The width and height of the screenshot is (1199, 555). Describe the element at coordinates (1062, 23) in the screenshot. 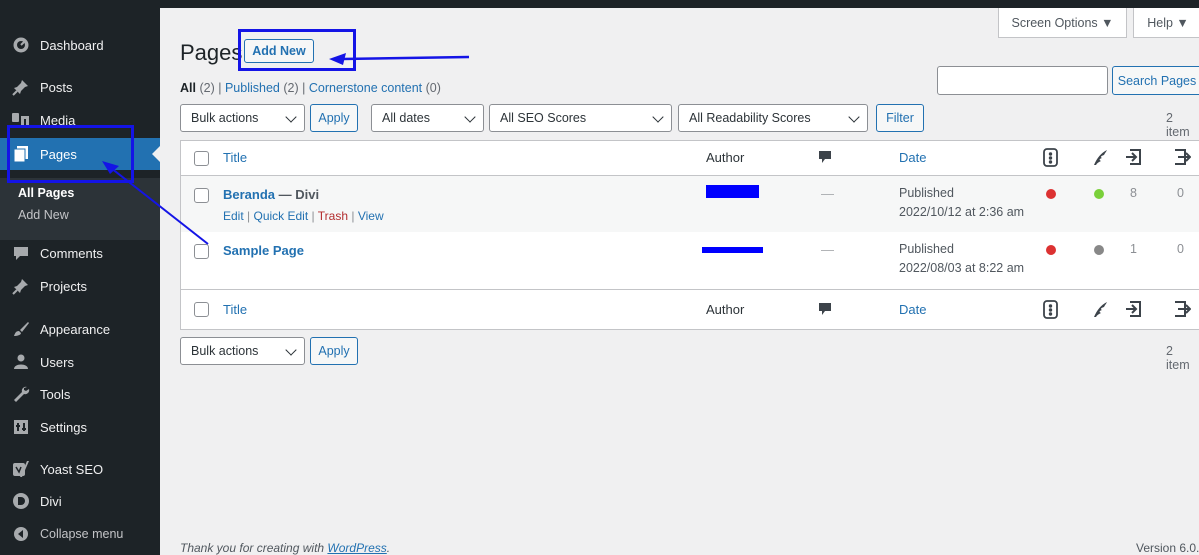

I see `screen-options-button: Screen Options ▼` at that location.